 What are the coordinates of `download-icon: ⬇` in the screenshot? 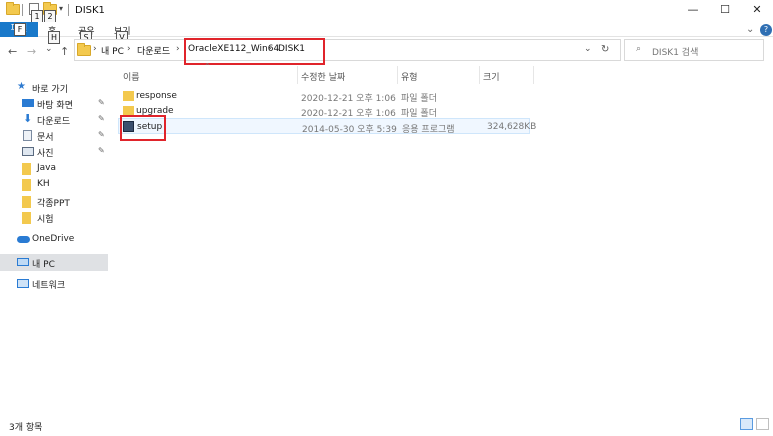 It's located at (28, 118).